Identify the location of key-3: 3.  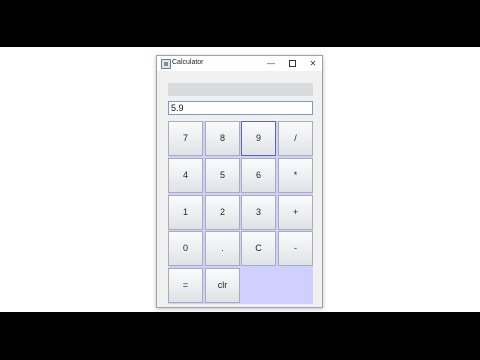
(258, 212).